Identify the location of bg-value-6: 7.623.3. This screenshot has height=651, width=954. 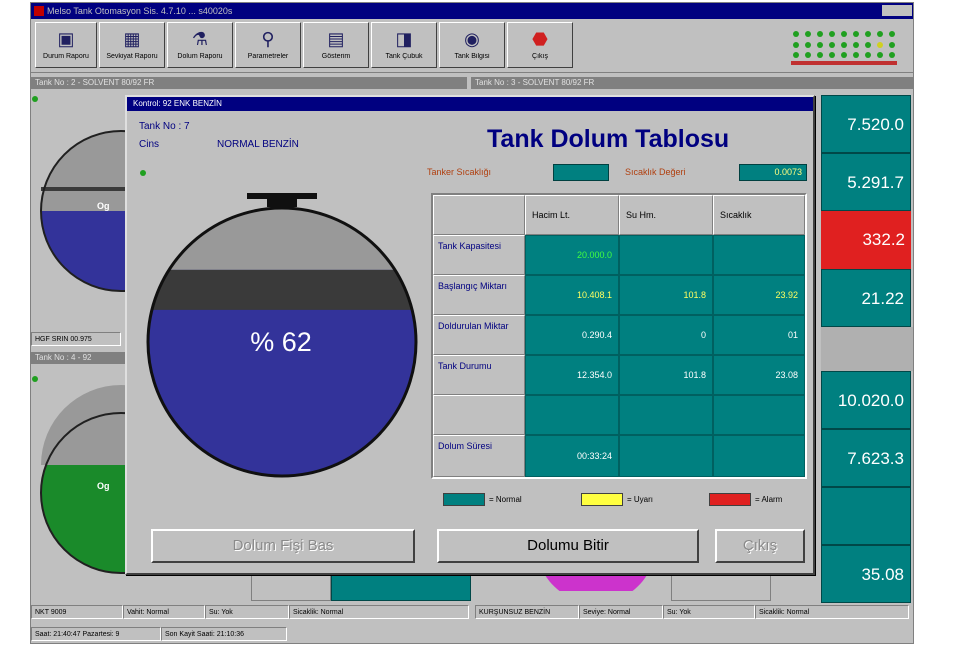
(866, 458).